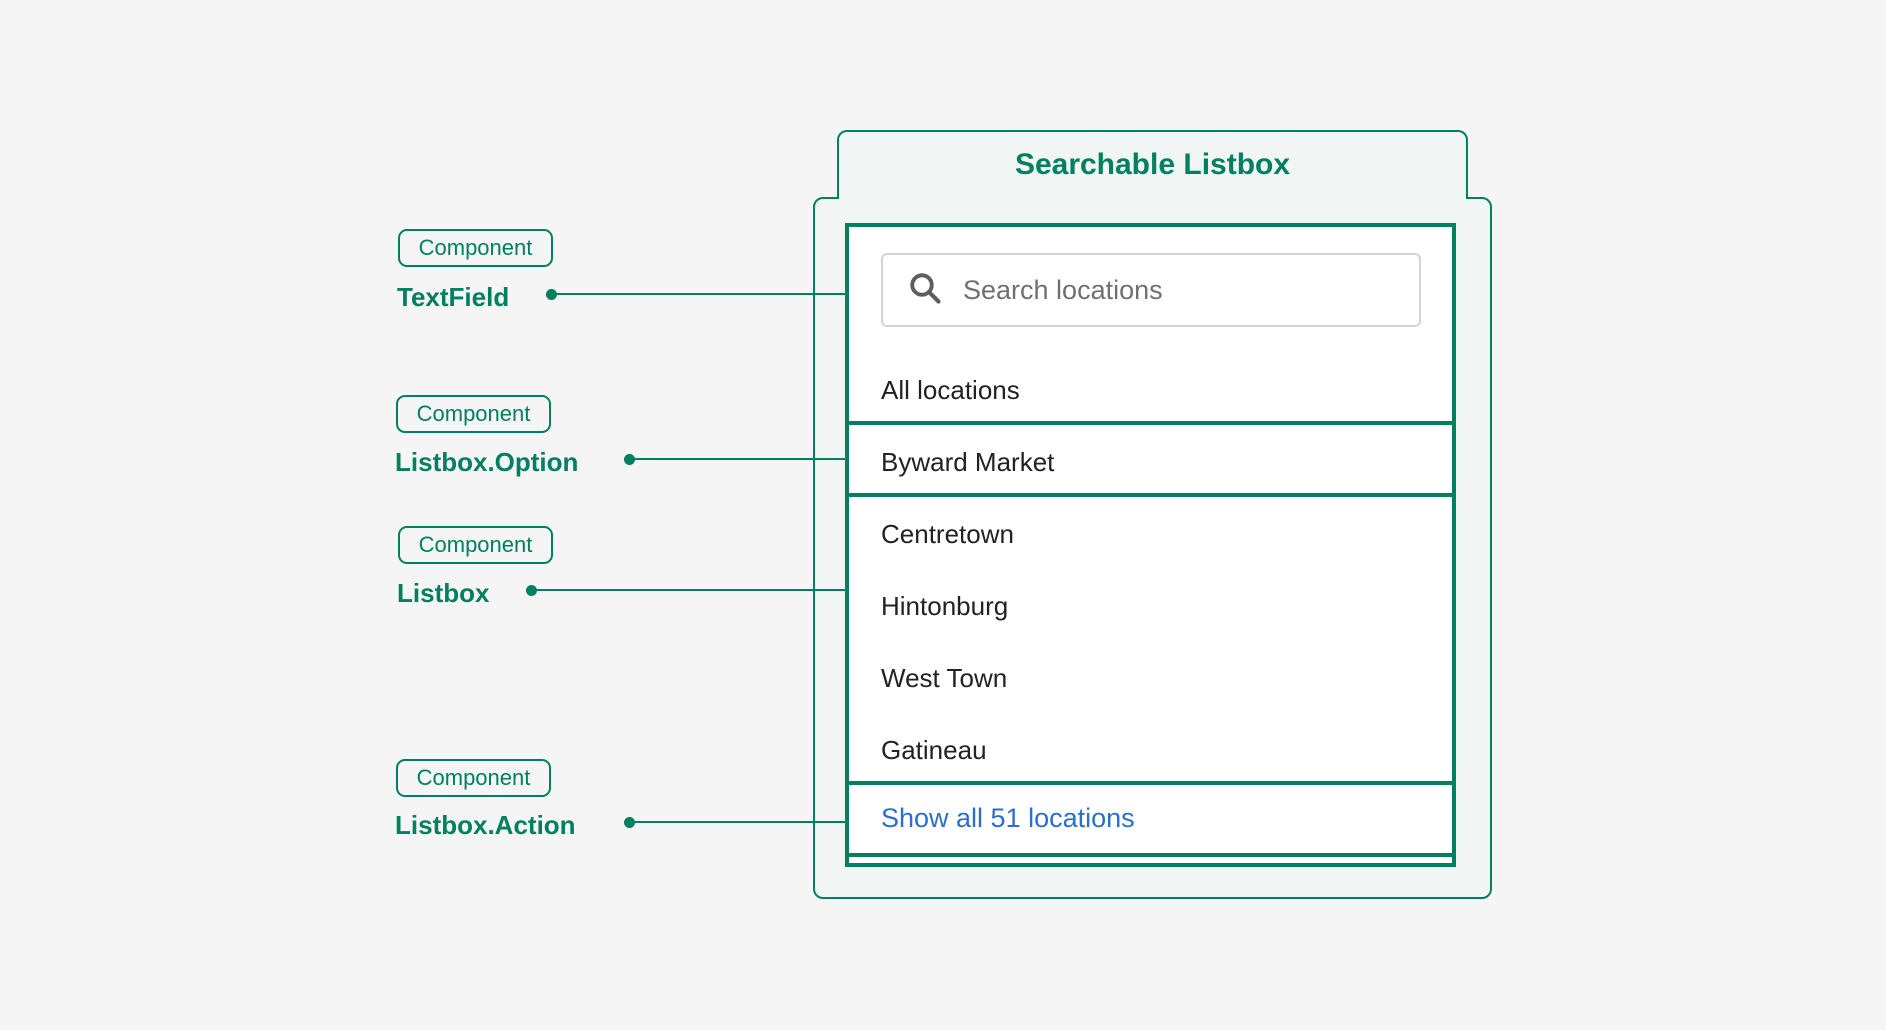  I want to click on listbox-option: Gatineau, so click(934, 750).